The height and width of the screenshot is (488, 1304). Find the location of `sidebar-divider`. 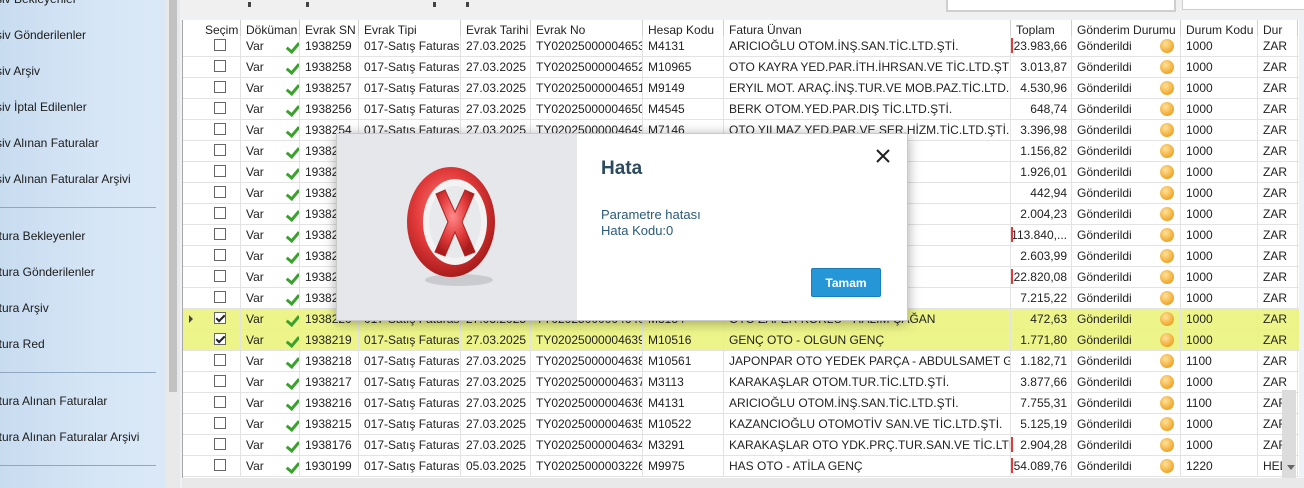

sidebar-divider is located at coordinates (78, 372).